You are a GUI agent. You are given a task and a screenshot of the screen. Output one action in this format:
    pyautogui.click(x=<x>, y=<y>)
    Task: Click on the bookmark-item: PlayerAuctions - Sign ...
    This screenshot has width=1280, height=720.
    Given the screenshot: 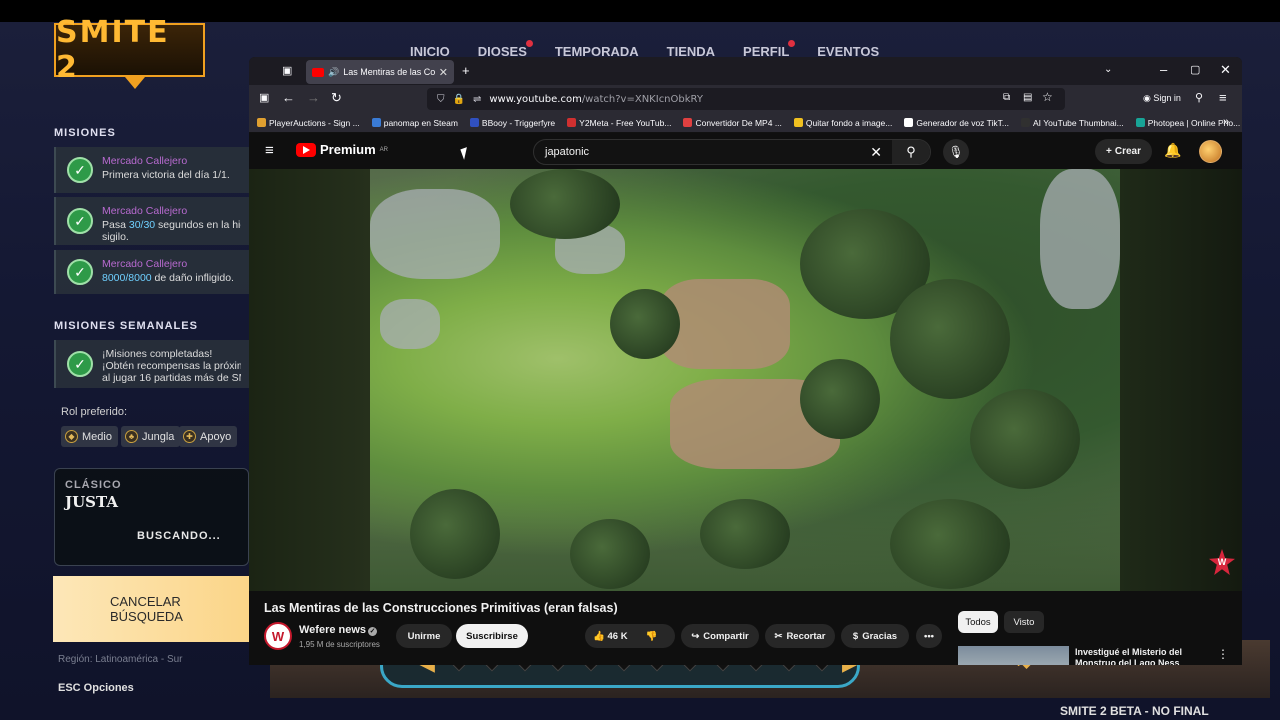 What is the action you would take?
    pyautogui.click(x=308, y=123)
    